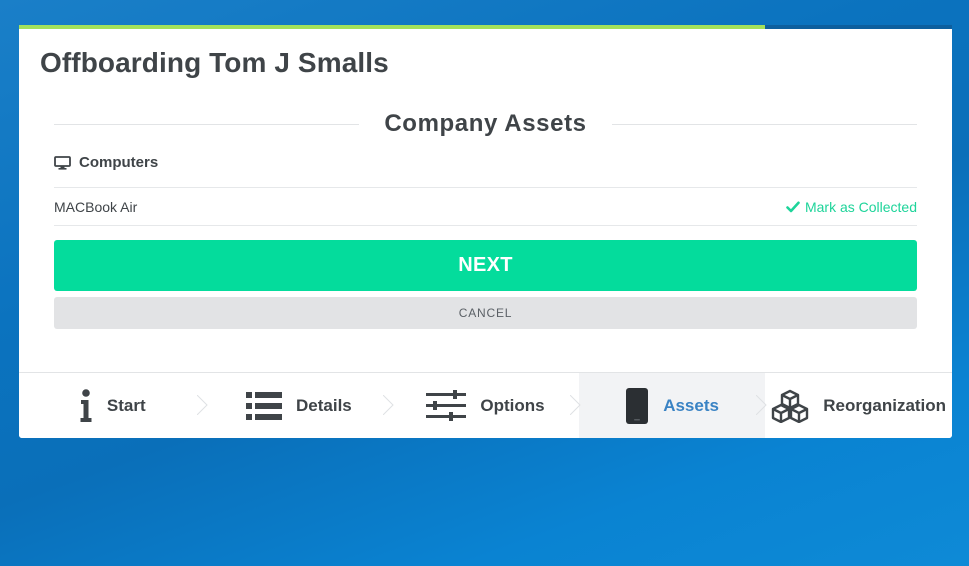 Image resolution: width=969 pixels, height=566 pixels. Describe the element at coordinates (119, 162) in the screenshot. I see `category-label: Computers` at that location.